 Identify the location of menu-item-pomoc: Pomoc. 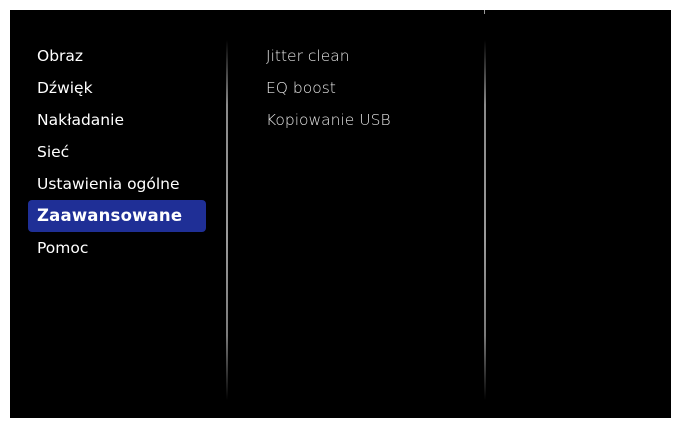
(117, 248).